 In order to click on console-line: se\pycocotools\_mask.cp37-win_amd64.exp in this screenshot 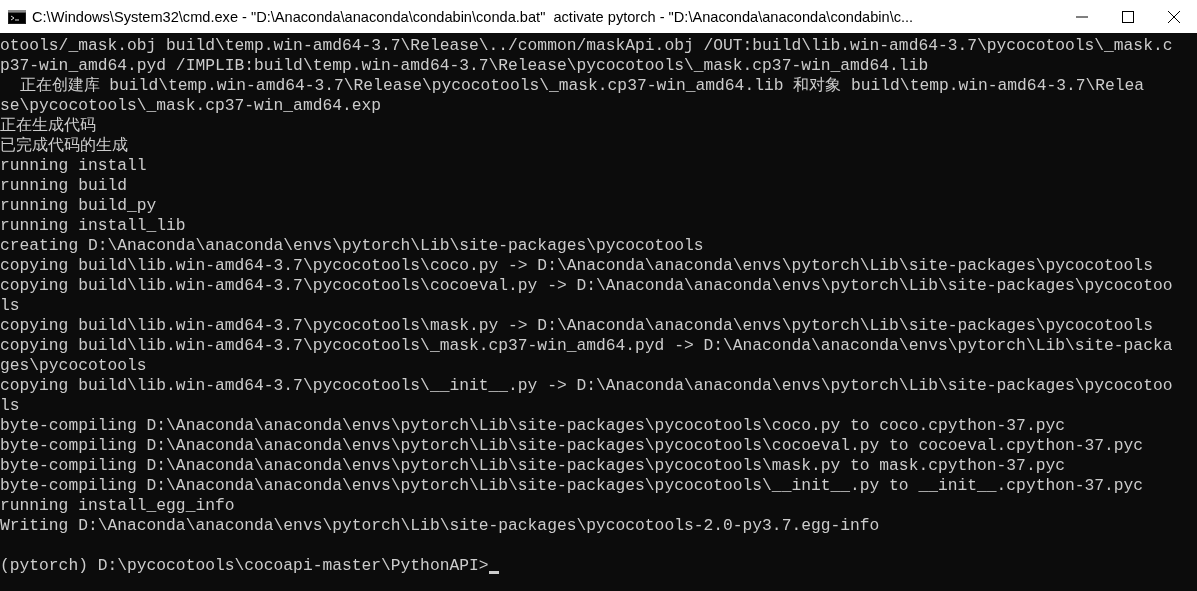, I will do `click(191, 106)`.